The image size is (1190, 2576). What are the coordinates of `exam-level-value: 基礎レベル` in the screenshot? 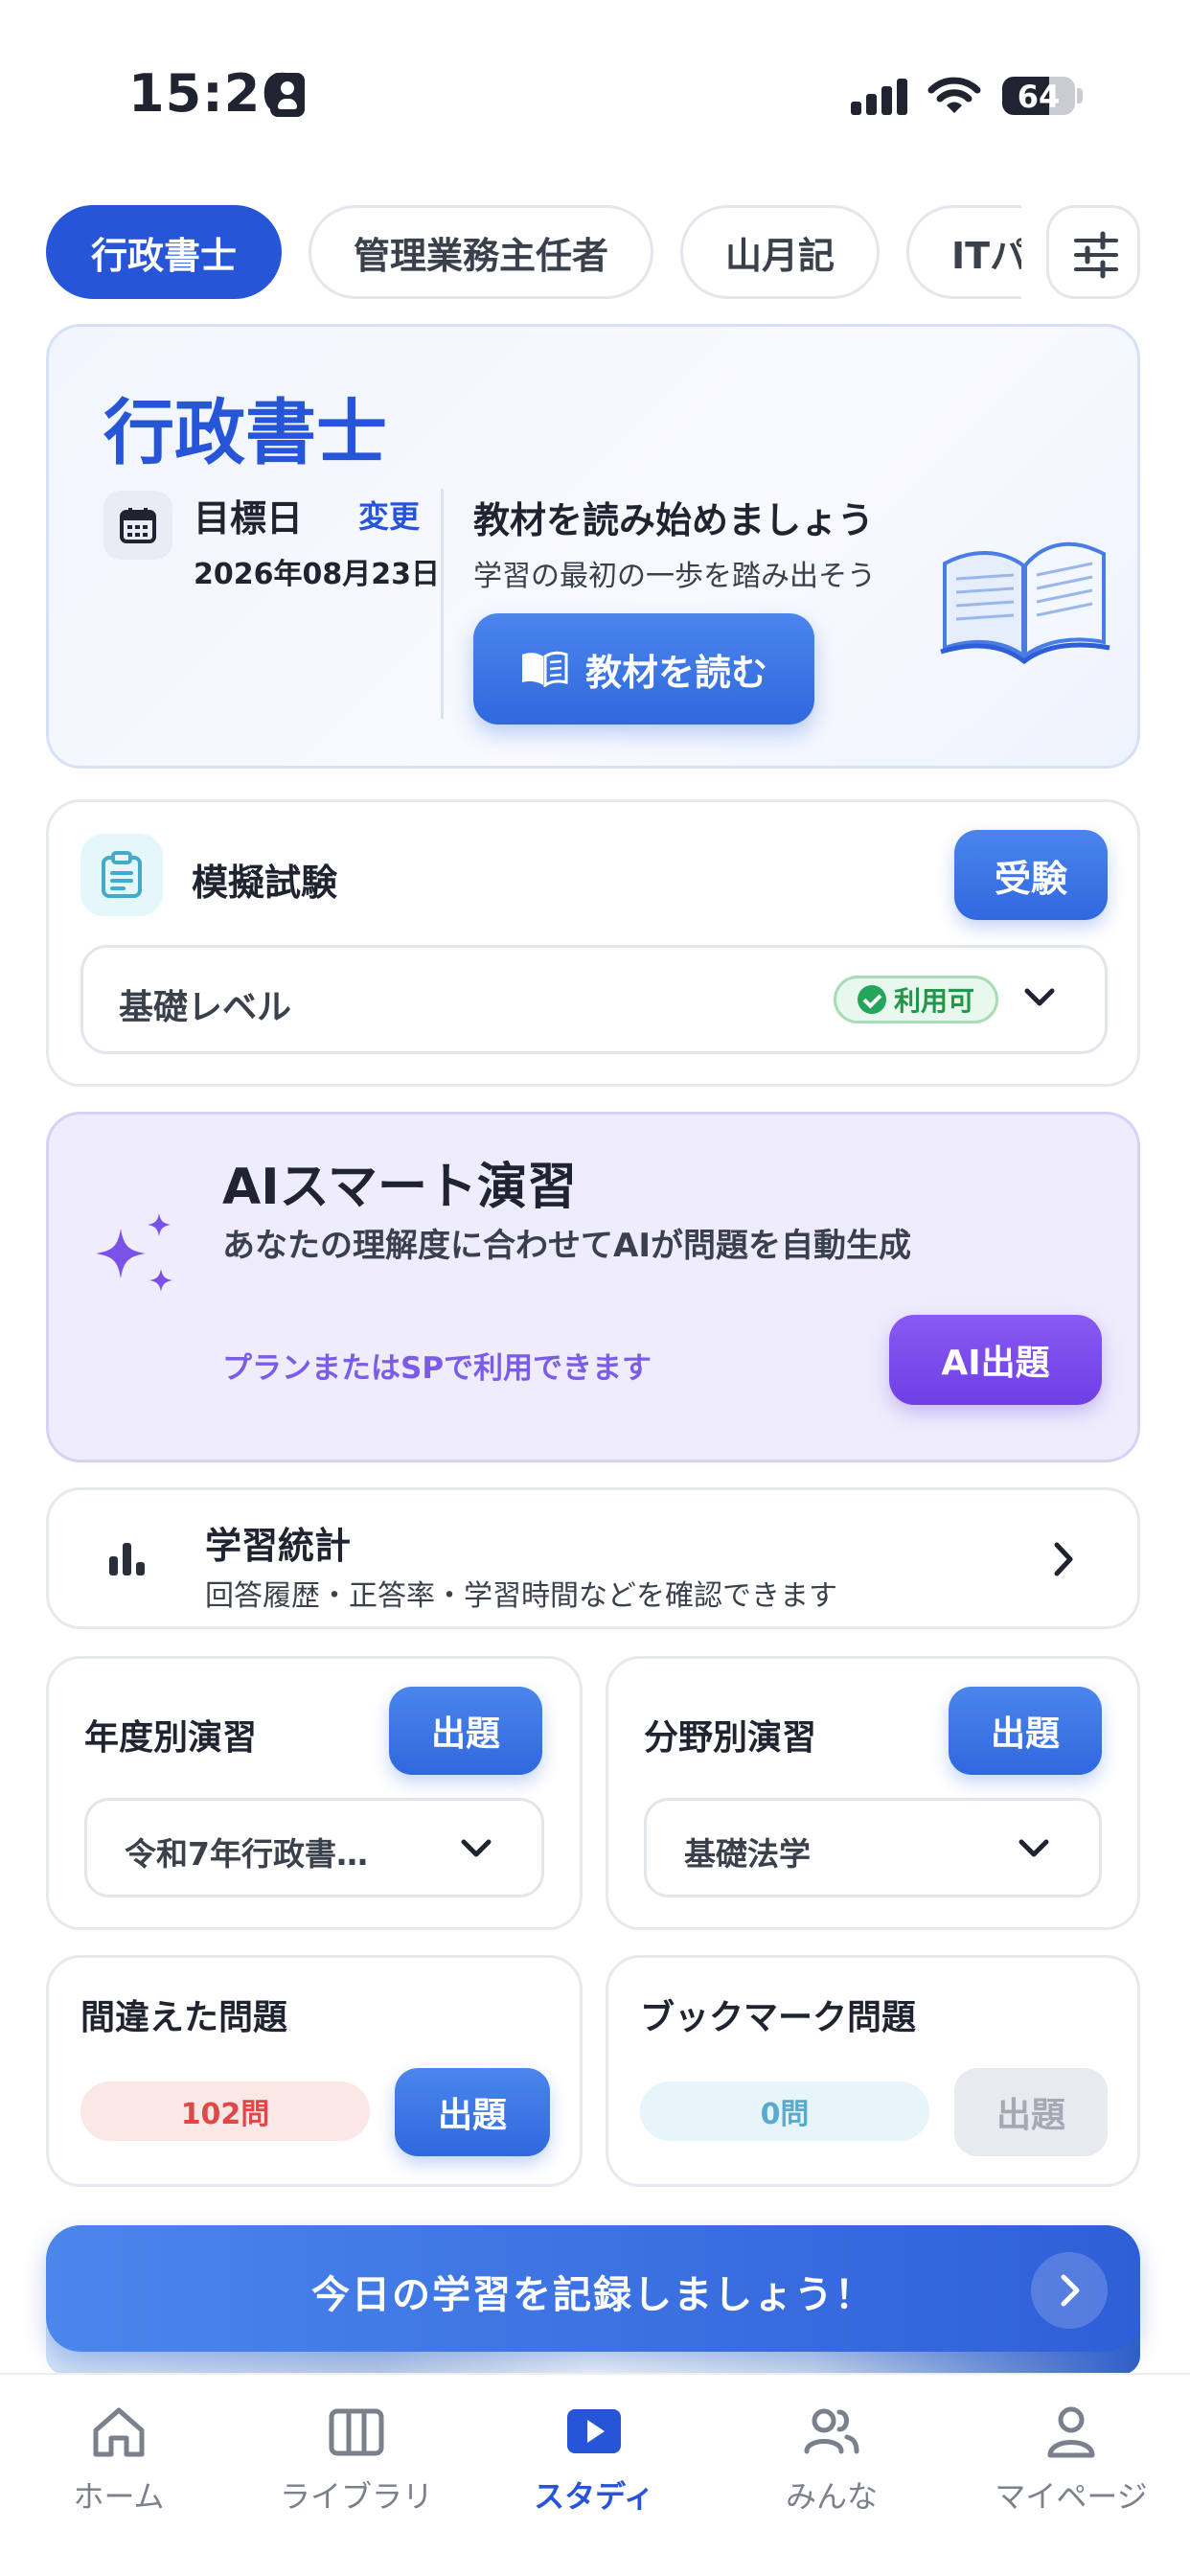 It's located at (206, 1008).